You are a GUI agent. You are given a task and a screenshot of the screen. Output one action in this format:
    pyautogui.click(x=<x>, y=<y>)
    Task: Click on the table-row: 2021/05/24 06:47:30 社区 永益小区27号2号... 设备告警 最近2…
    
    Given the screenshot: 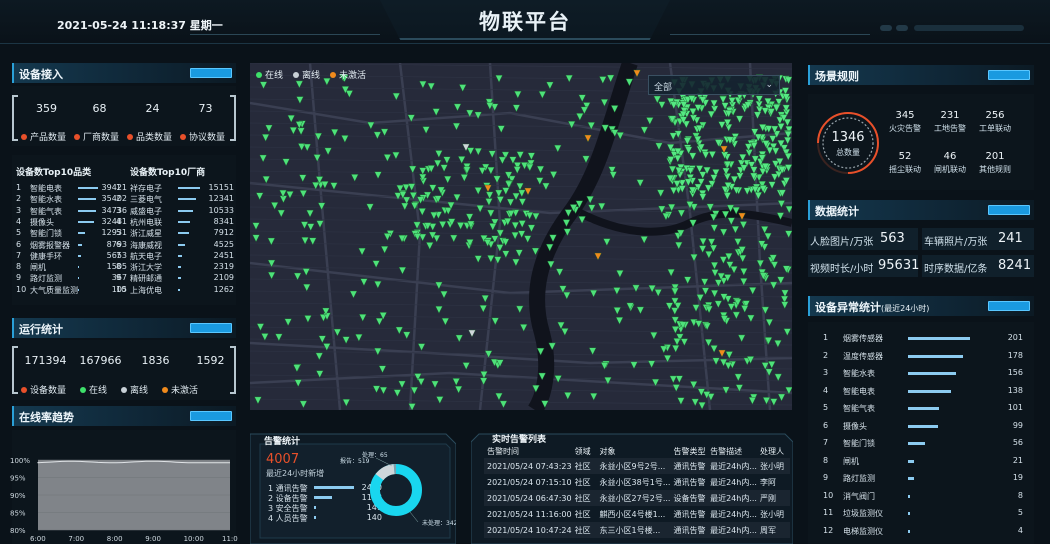 What is the action you would take?
    pyautogui.click(x=637, y=498)
    